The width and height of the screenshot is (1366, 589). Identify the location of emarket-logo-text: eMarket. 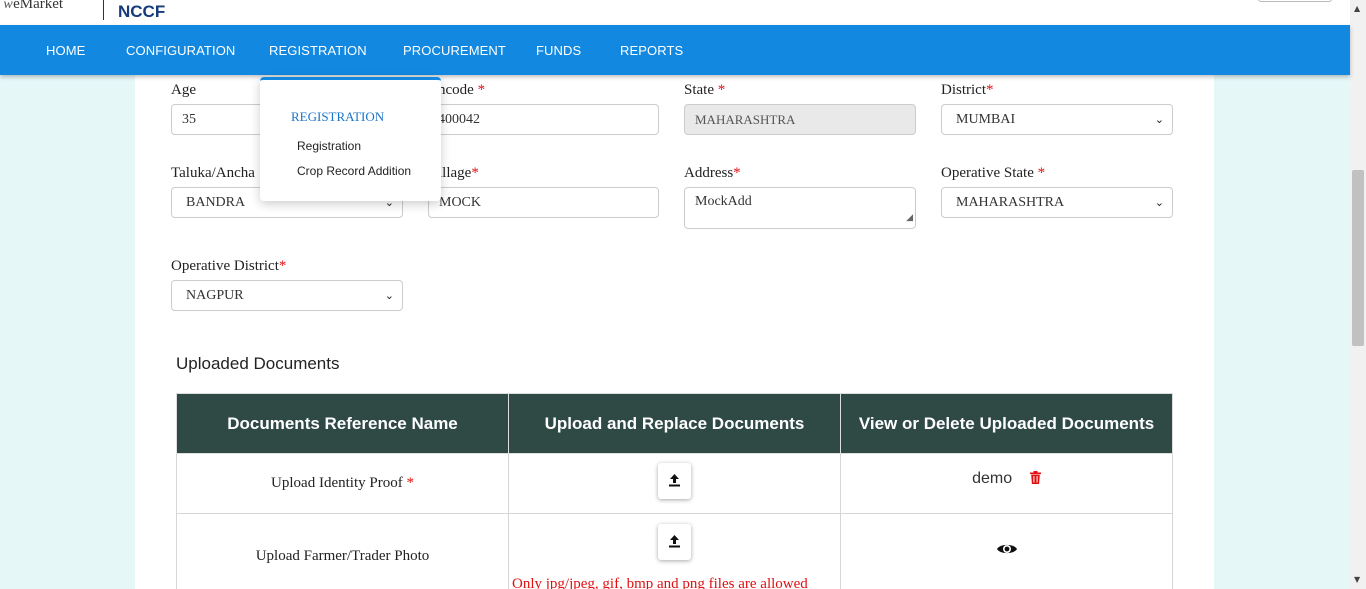
(38, 6).